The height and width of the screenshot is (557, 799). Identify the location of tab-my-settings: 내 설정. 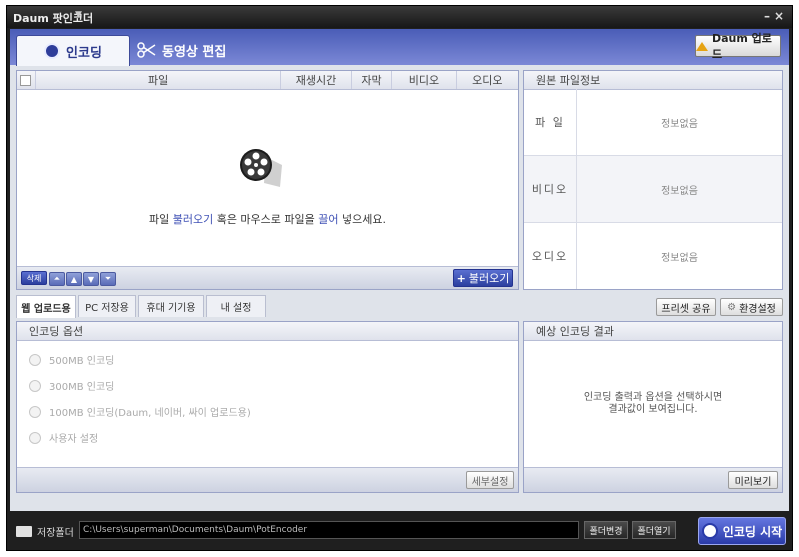
(236, 306).